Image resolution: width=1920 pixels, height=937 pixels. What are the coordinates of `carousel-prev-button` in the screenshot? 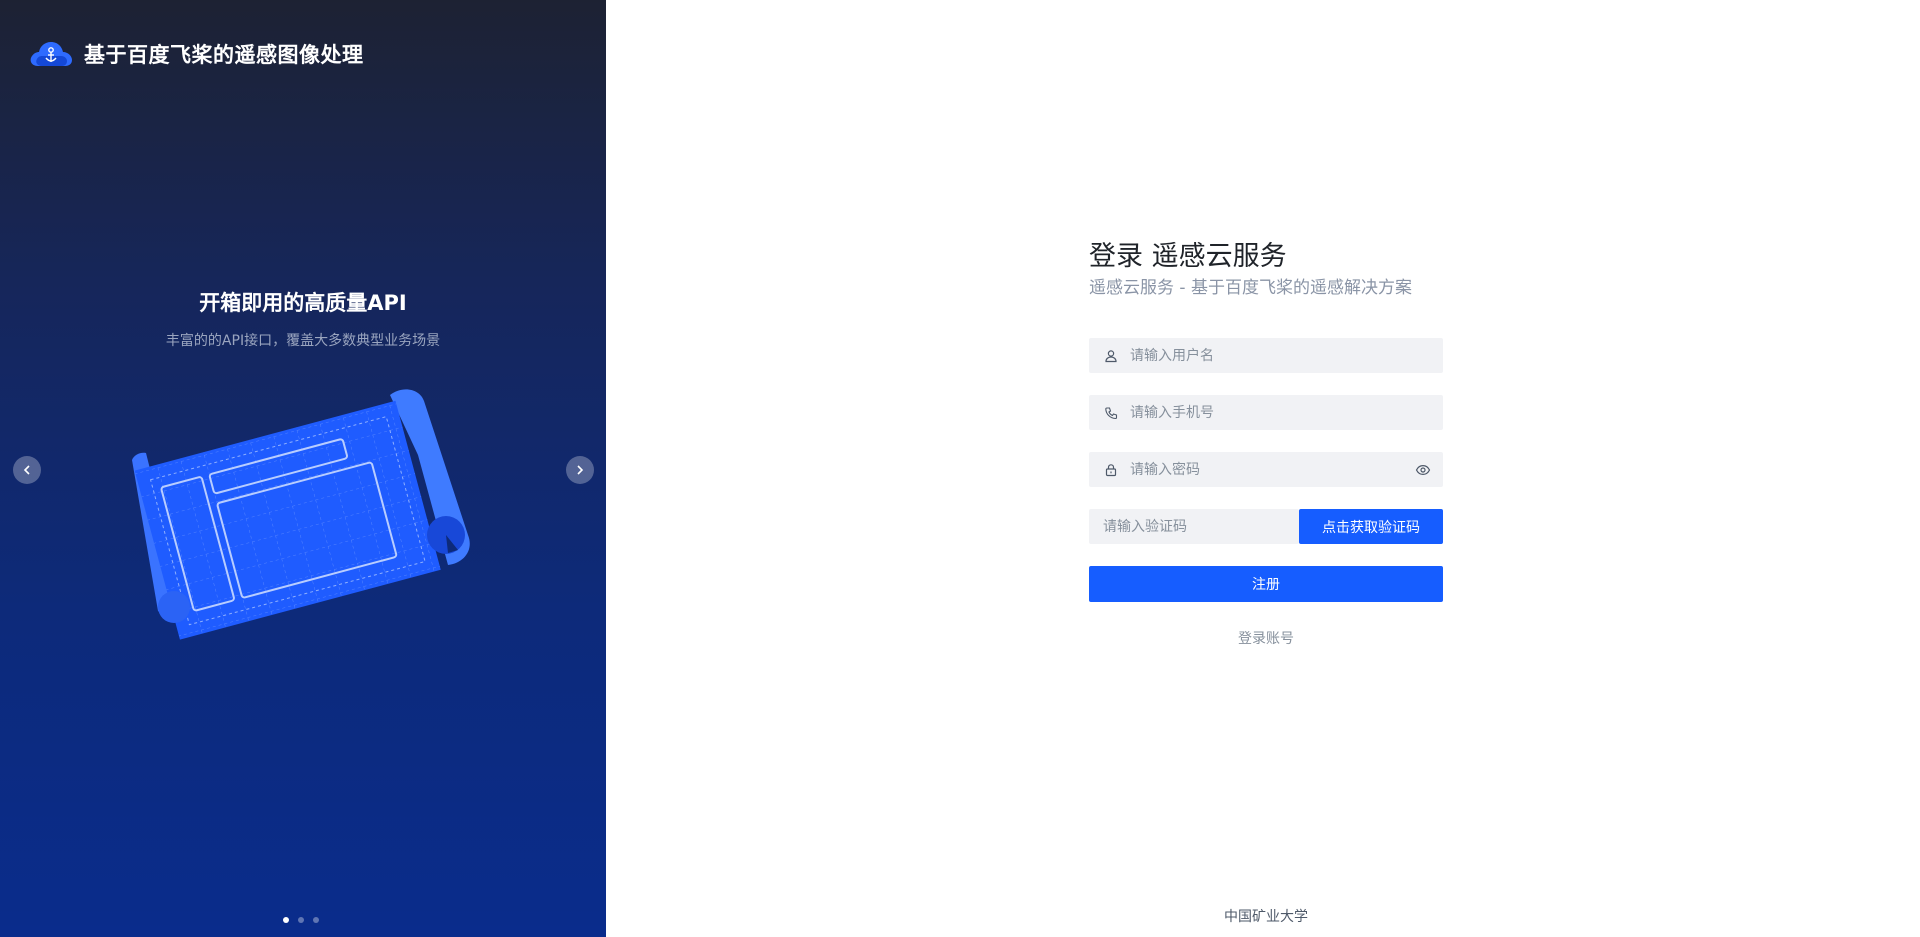 It's located at (27, 470).